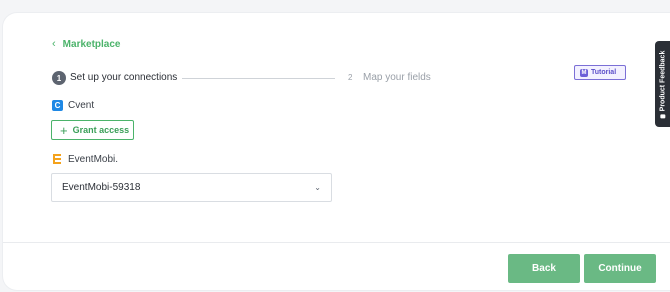  I want to click on product-feedback-label: Product Feedback, so click(662, 80).